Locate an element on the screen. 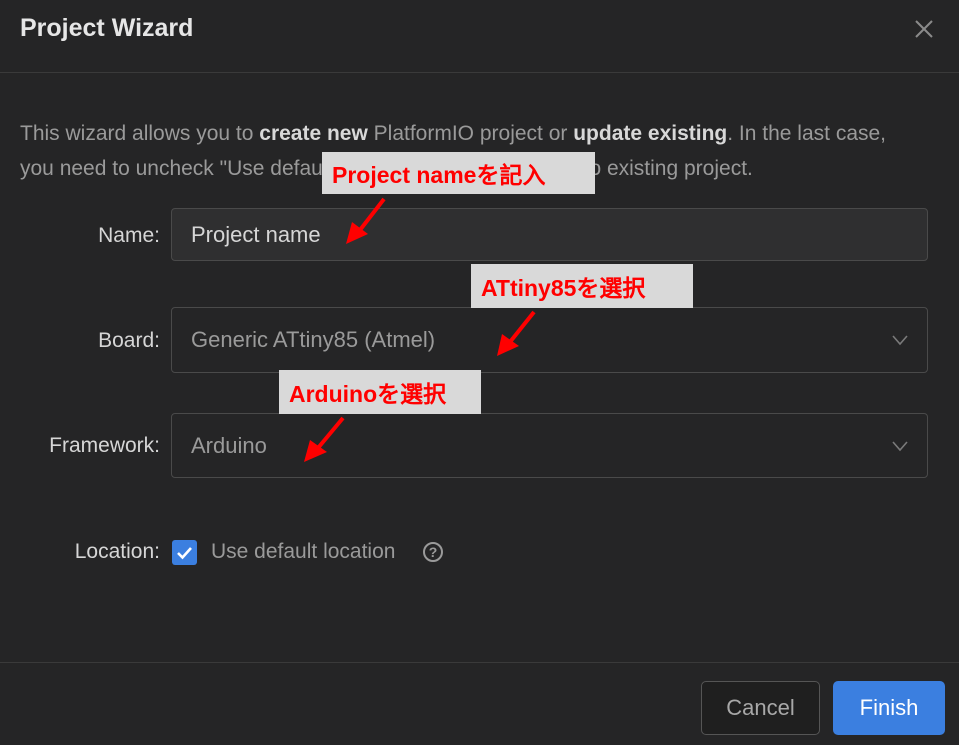 The height and width of the screenshot is (745, 959). framework-callout: Arduinoを選択 is located at coordinates (380, 392).